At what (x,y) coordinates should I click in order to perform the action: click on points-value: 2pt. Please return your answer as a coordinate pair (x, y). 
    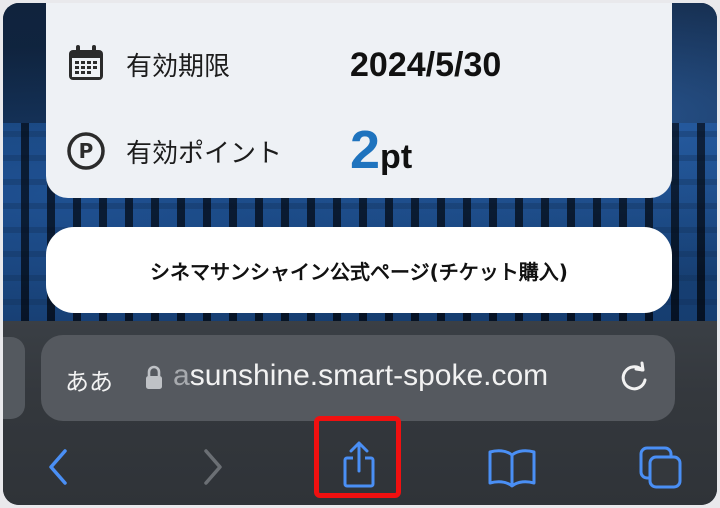
    Looking at the image, I should click on (381, 150).